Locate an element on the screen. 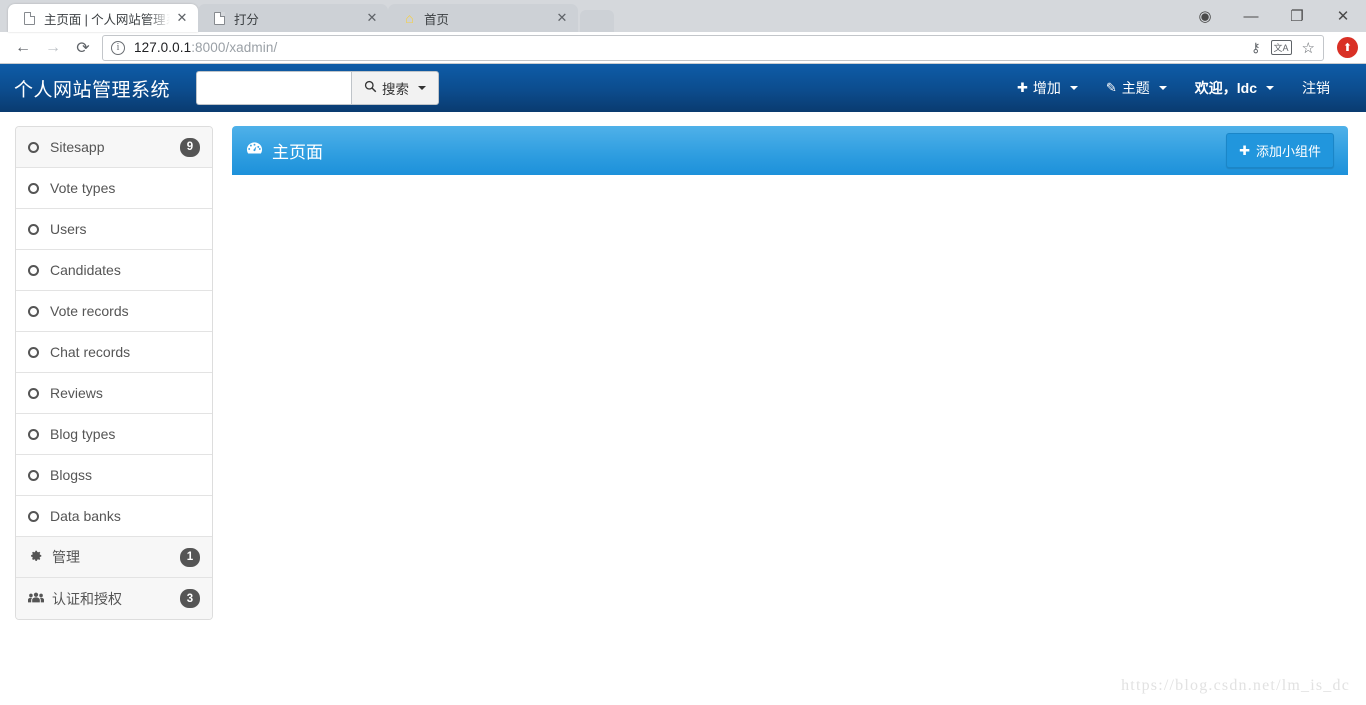 The width and height of the screenshot is (1366, 705). add-widget-button: ✚ 添加小组件 is located at coordinates (1280, 150).